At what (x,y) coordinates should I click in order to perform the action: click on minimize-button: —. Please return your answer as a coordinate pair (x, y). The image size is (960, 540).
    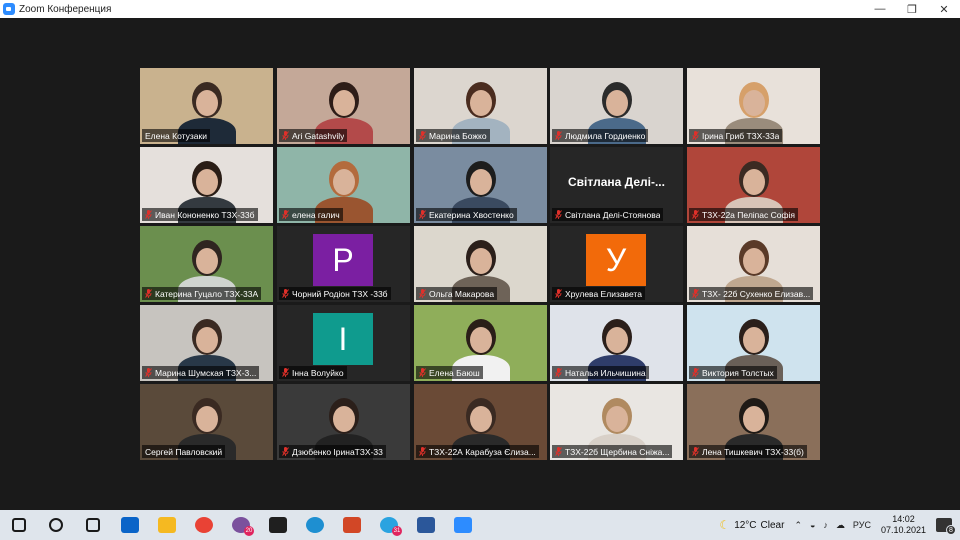
    Looking at the image, I should click on (880, 9).